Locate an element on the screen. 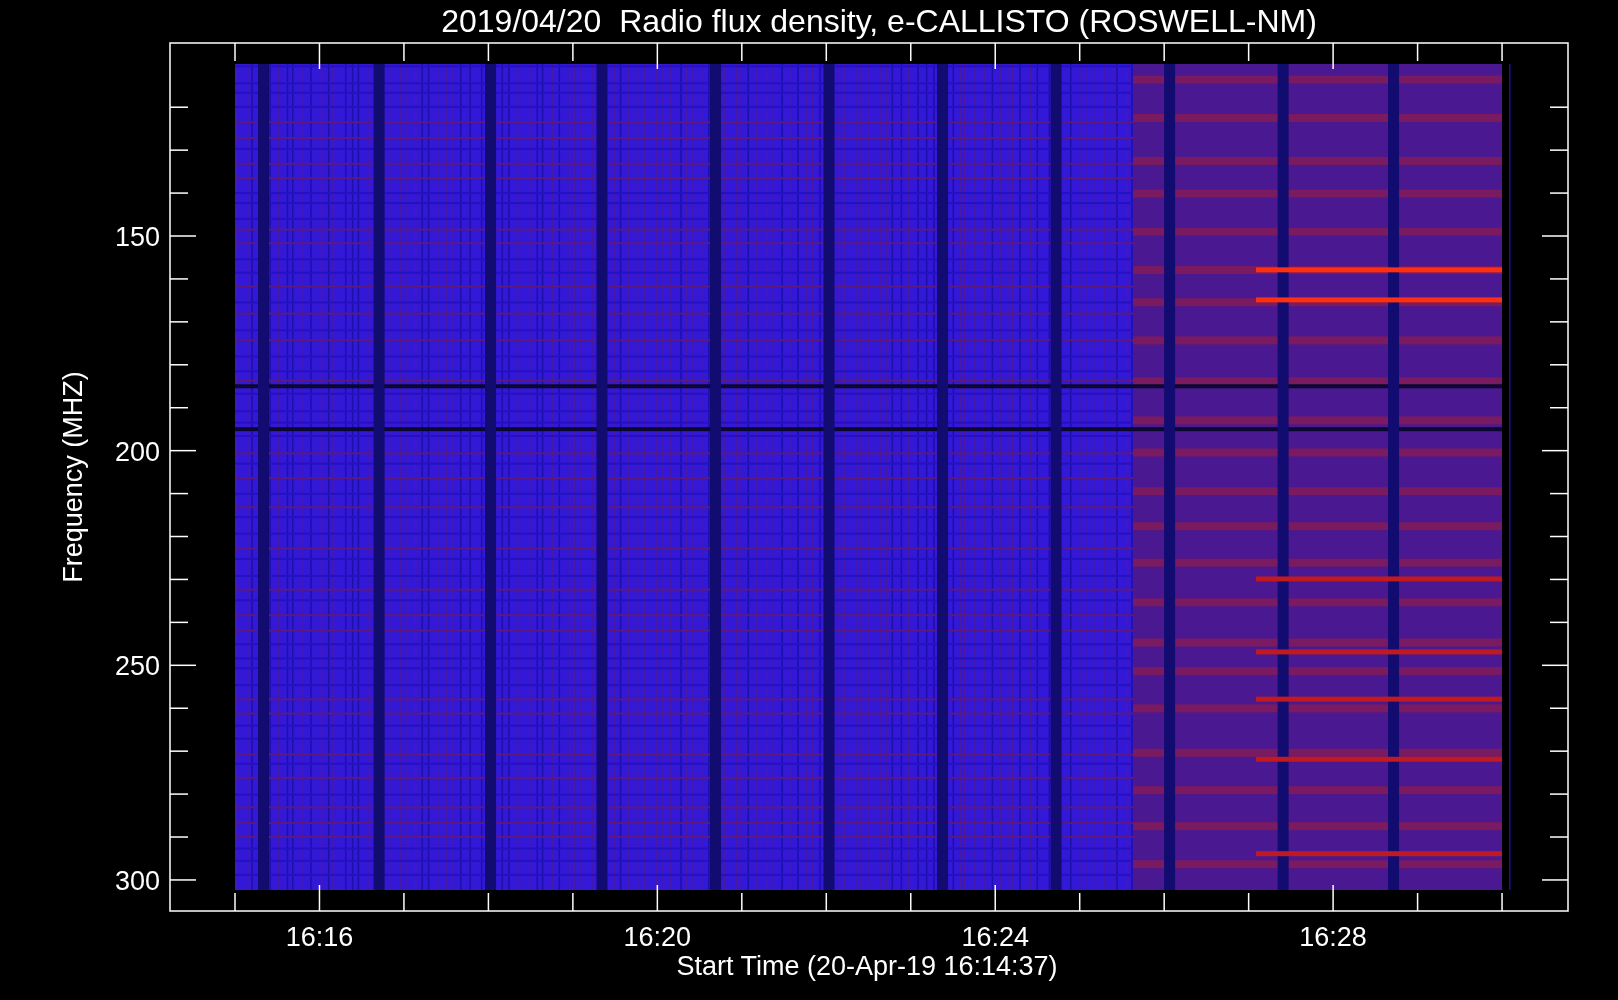 This screenshot has height=1000, width=1618. chart-title: 2019/04/20 Radio flux density, e-CALLISTO (ROSWELL-NM) is located at coordinates (879, 21).